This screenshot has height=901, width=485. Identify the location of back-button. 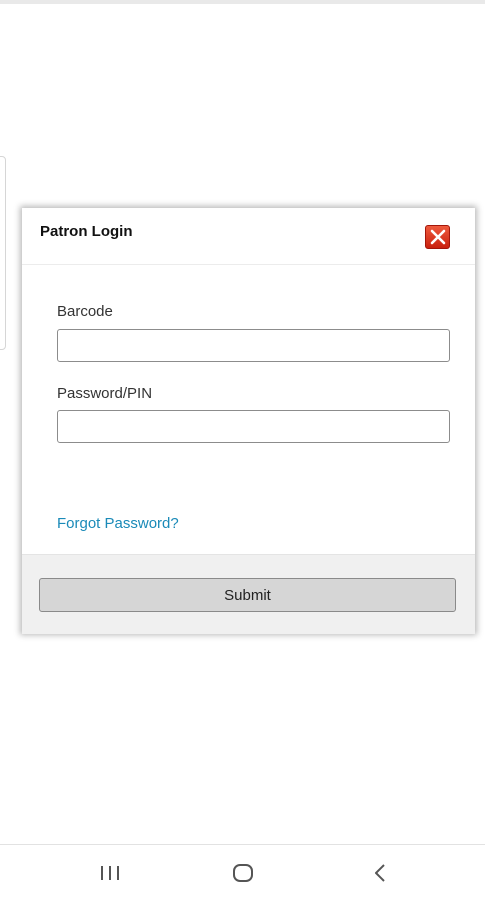
(380, 873).